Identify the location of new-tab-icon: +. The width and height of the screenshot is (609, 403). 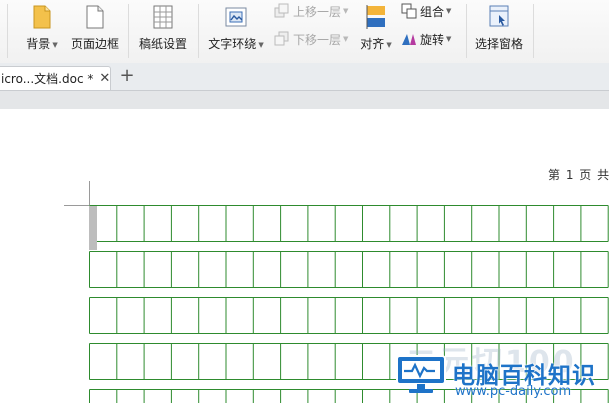
(127, 76).